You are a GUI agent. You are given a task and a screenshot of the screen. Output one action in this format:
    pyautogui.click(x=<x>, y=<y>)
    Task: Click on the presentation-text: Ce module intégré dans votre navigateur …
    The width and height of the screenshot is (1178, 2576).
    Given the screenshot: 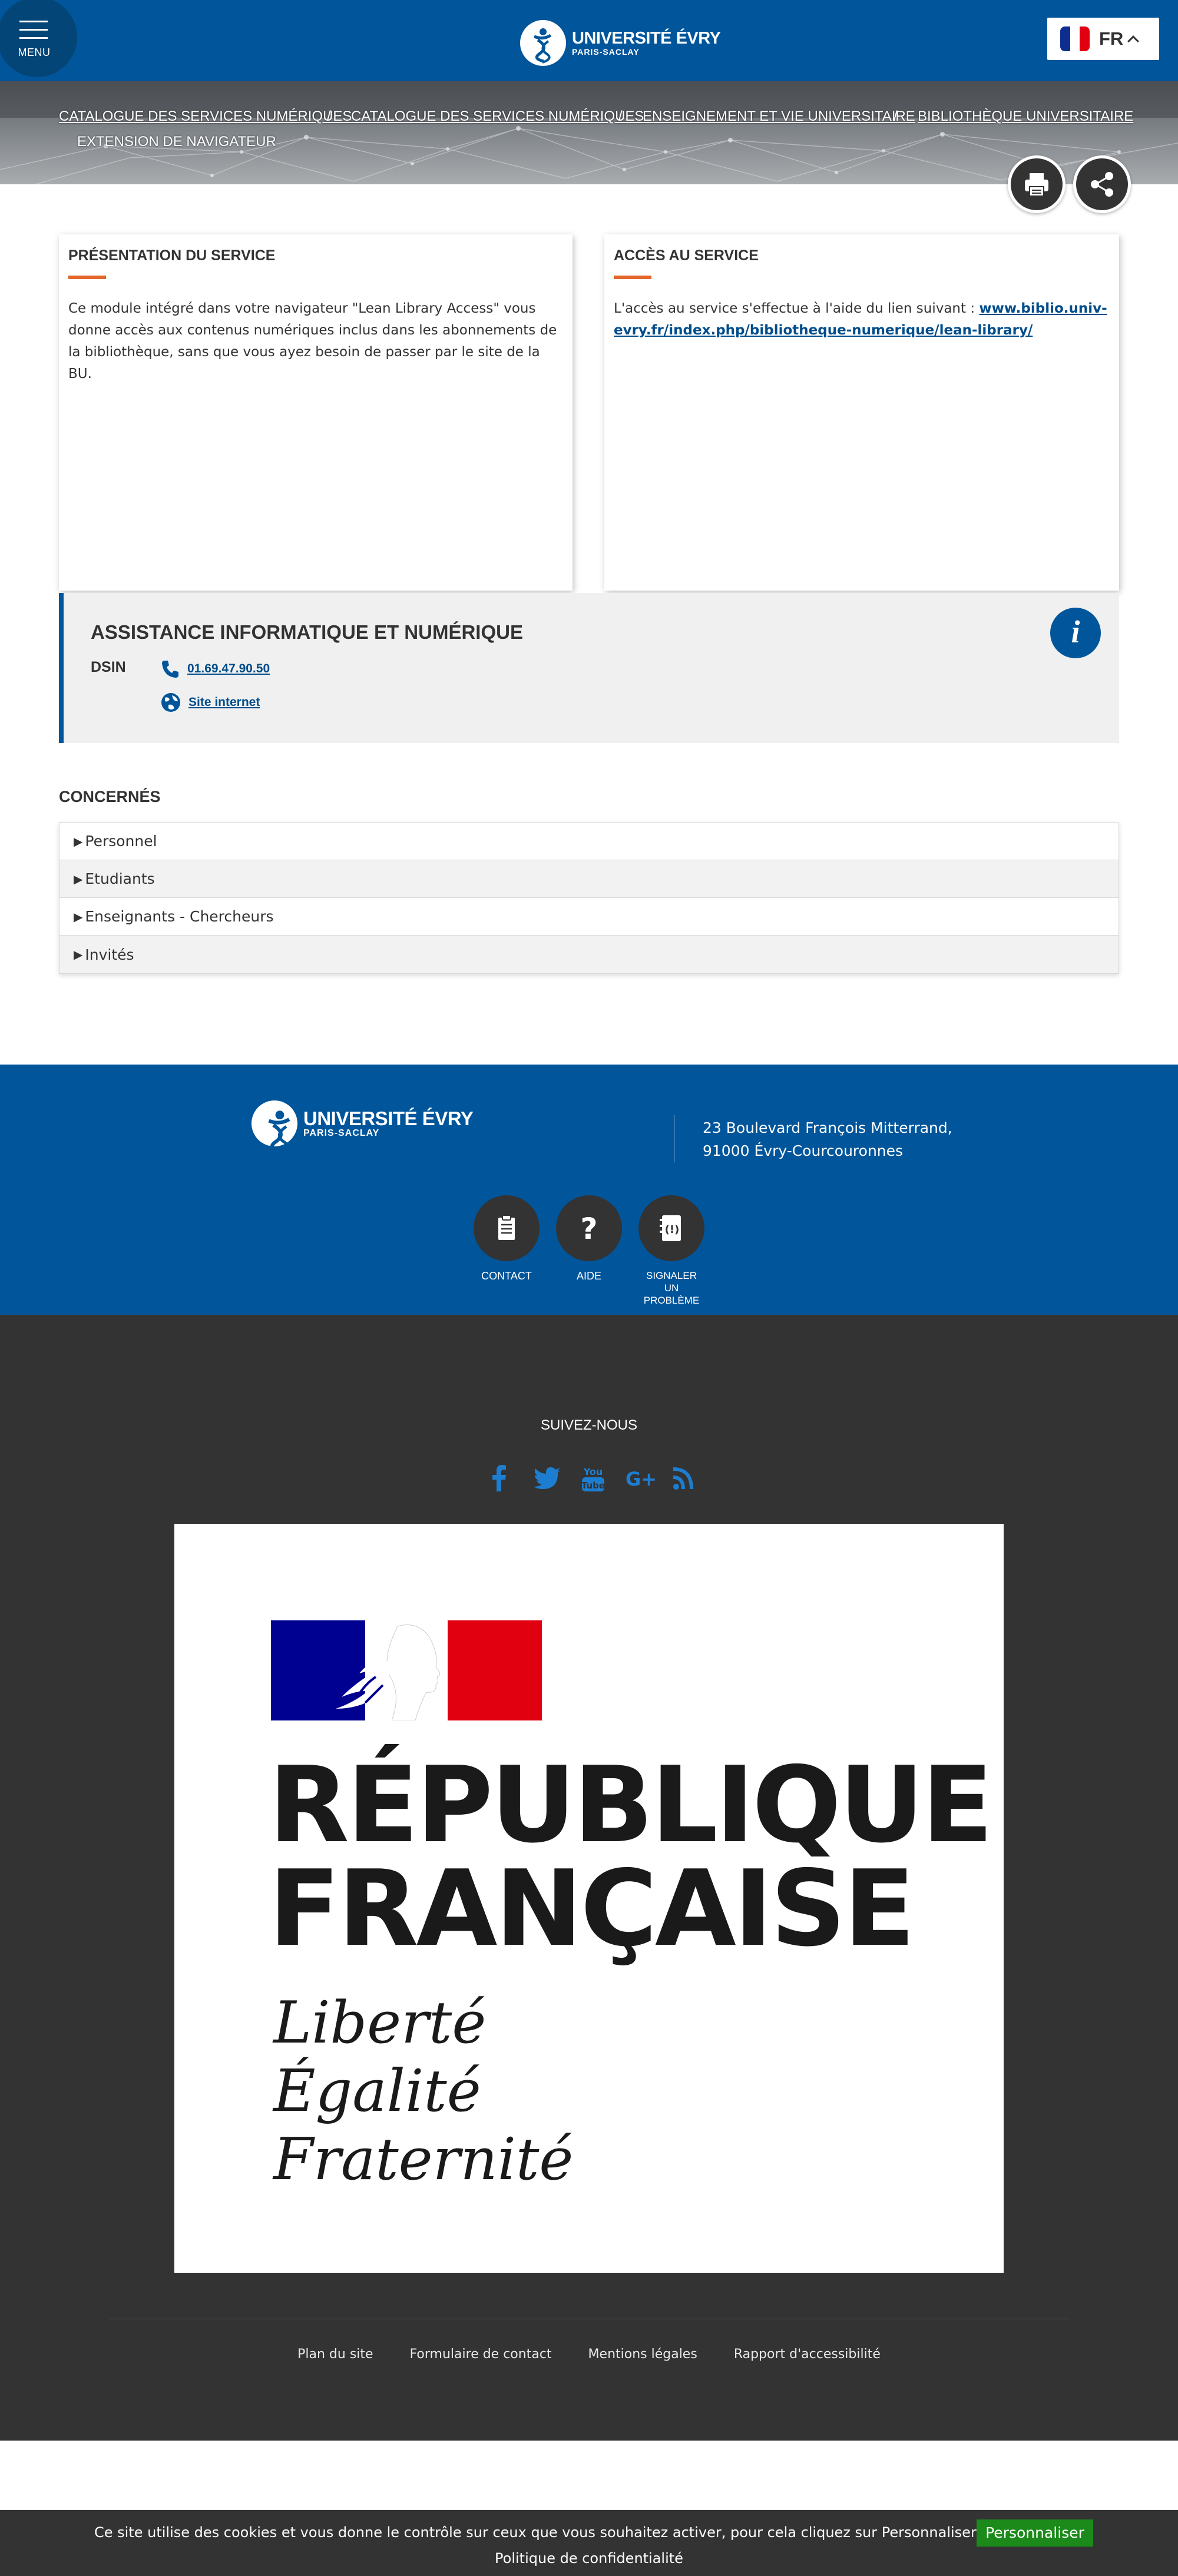 What is the action you would take?
    pyautogui.click(x=312, y=341)
    